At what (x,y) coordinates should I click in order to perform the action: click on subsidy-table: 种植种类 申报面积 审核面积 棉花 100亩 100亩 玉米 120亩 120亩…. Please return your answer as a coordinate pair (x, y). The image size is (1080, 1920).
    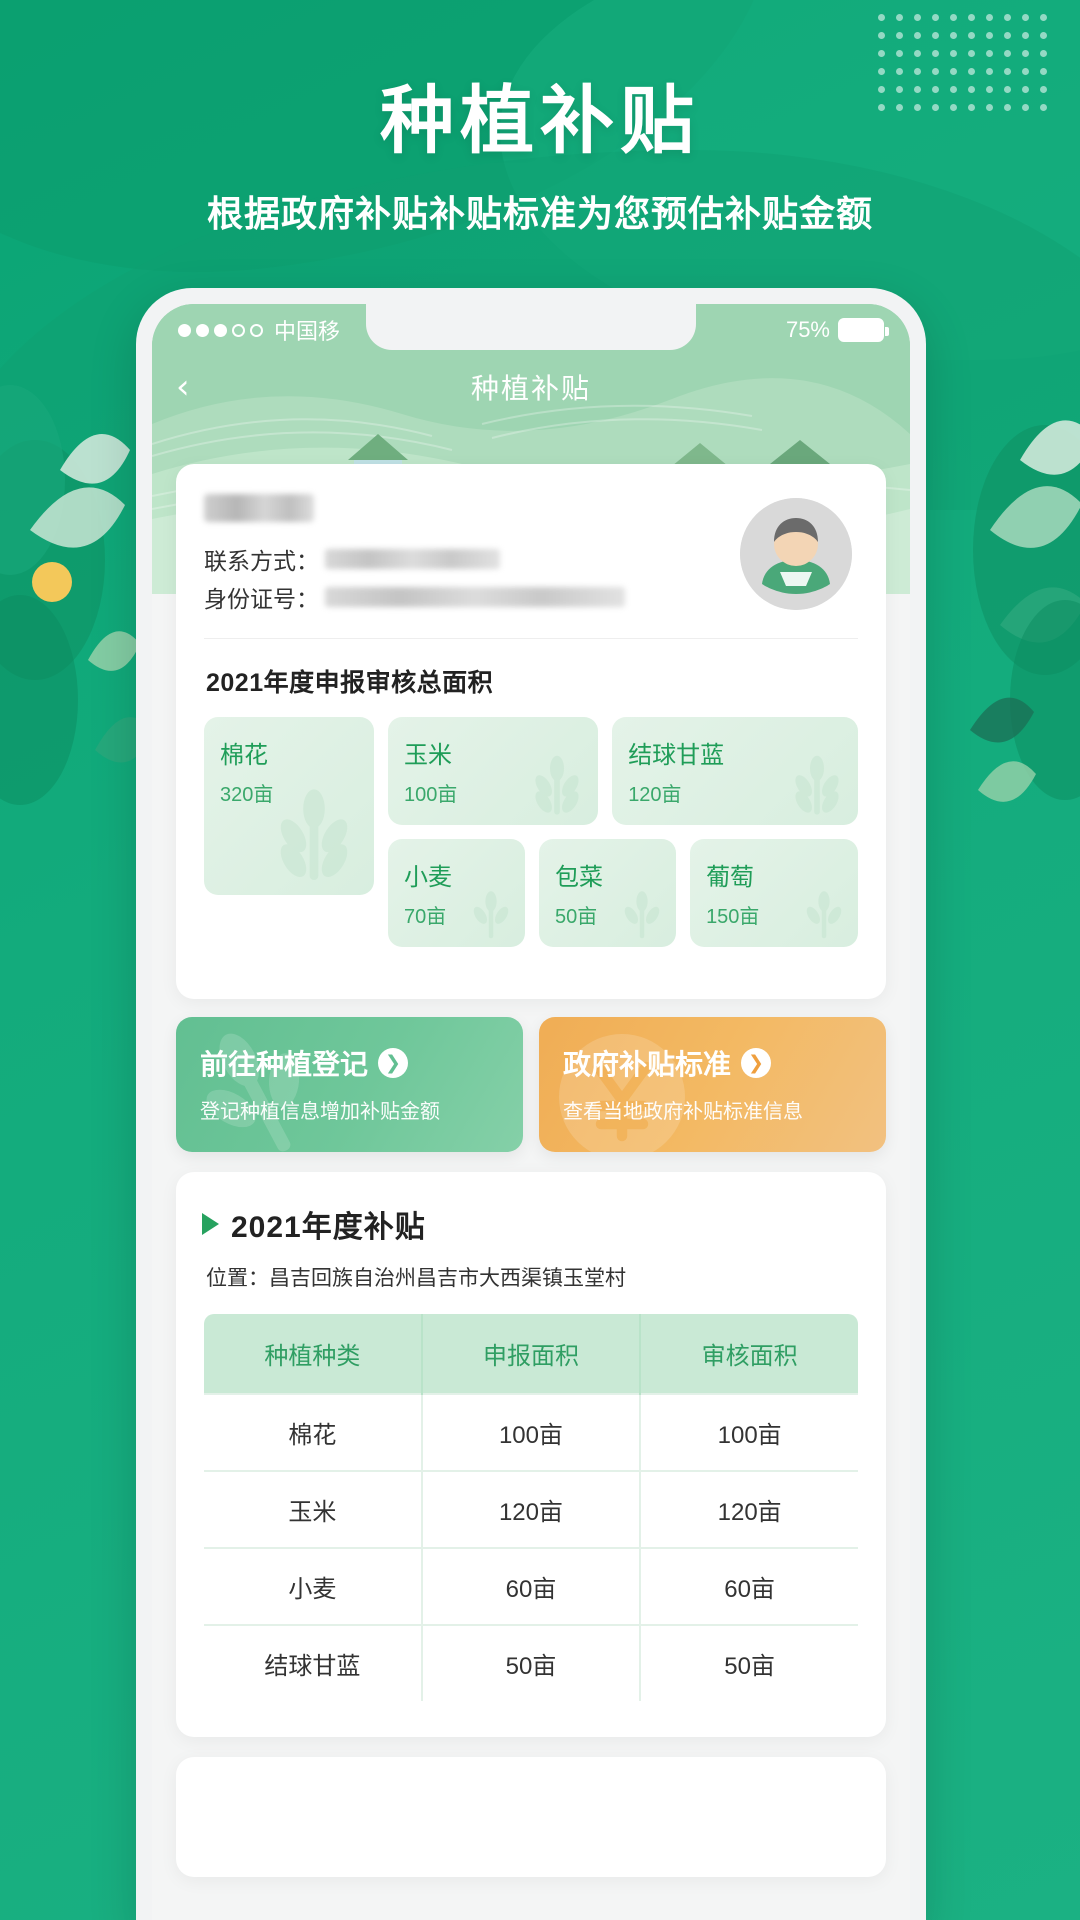
    Looking at the image, I should click on (531, 1507).